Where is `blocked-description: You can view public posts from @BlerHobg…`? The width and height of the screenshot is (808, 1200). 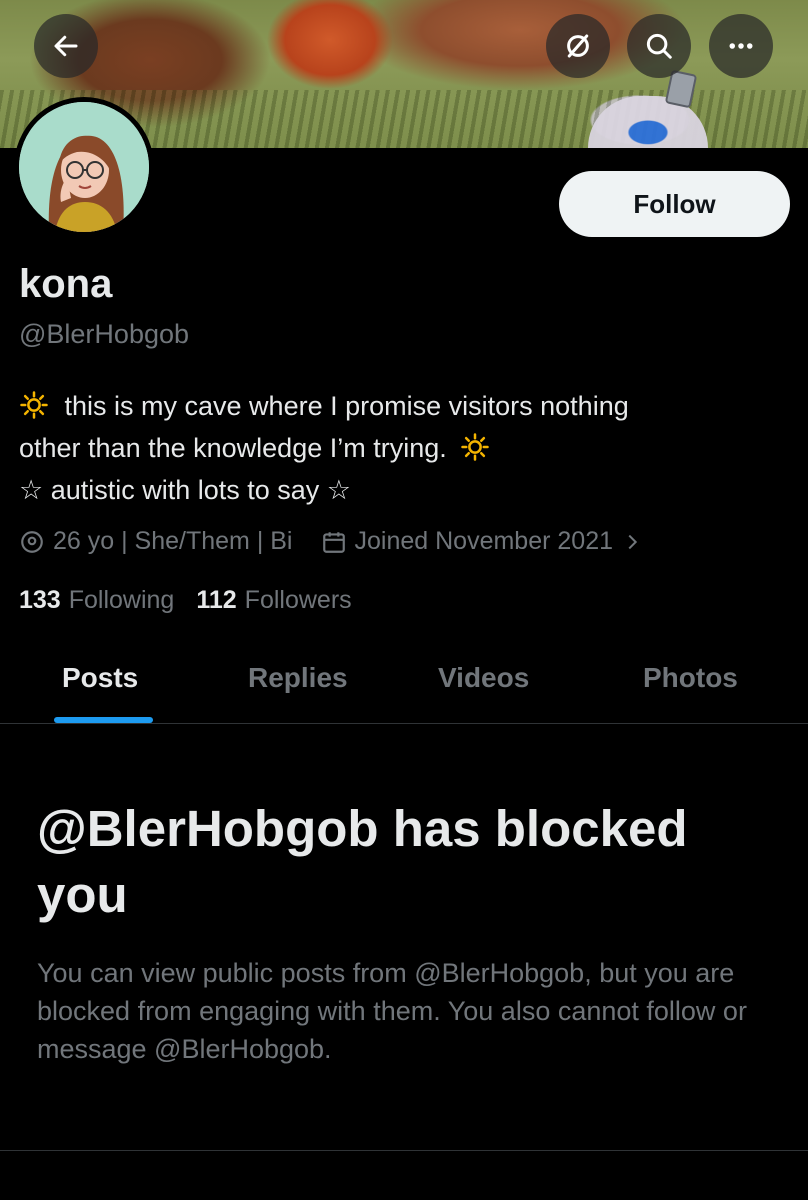 blocked-description: You can view public posts from @BlerHobg… is located at coordinates (392, 1011).